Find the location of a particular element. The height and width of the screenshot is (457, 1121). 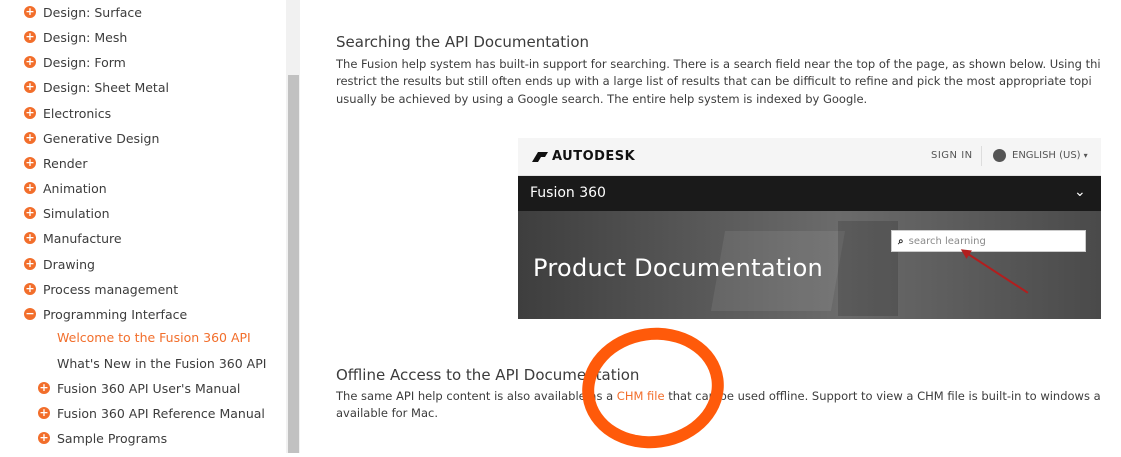

paragraph-line: available for Mac. is located at coordinates (387, 413).